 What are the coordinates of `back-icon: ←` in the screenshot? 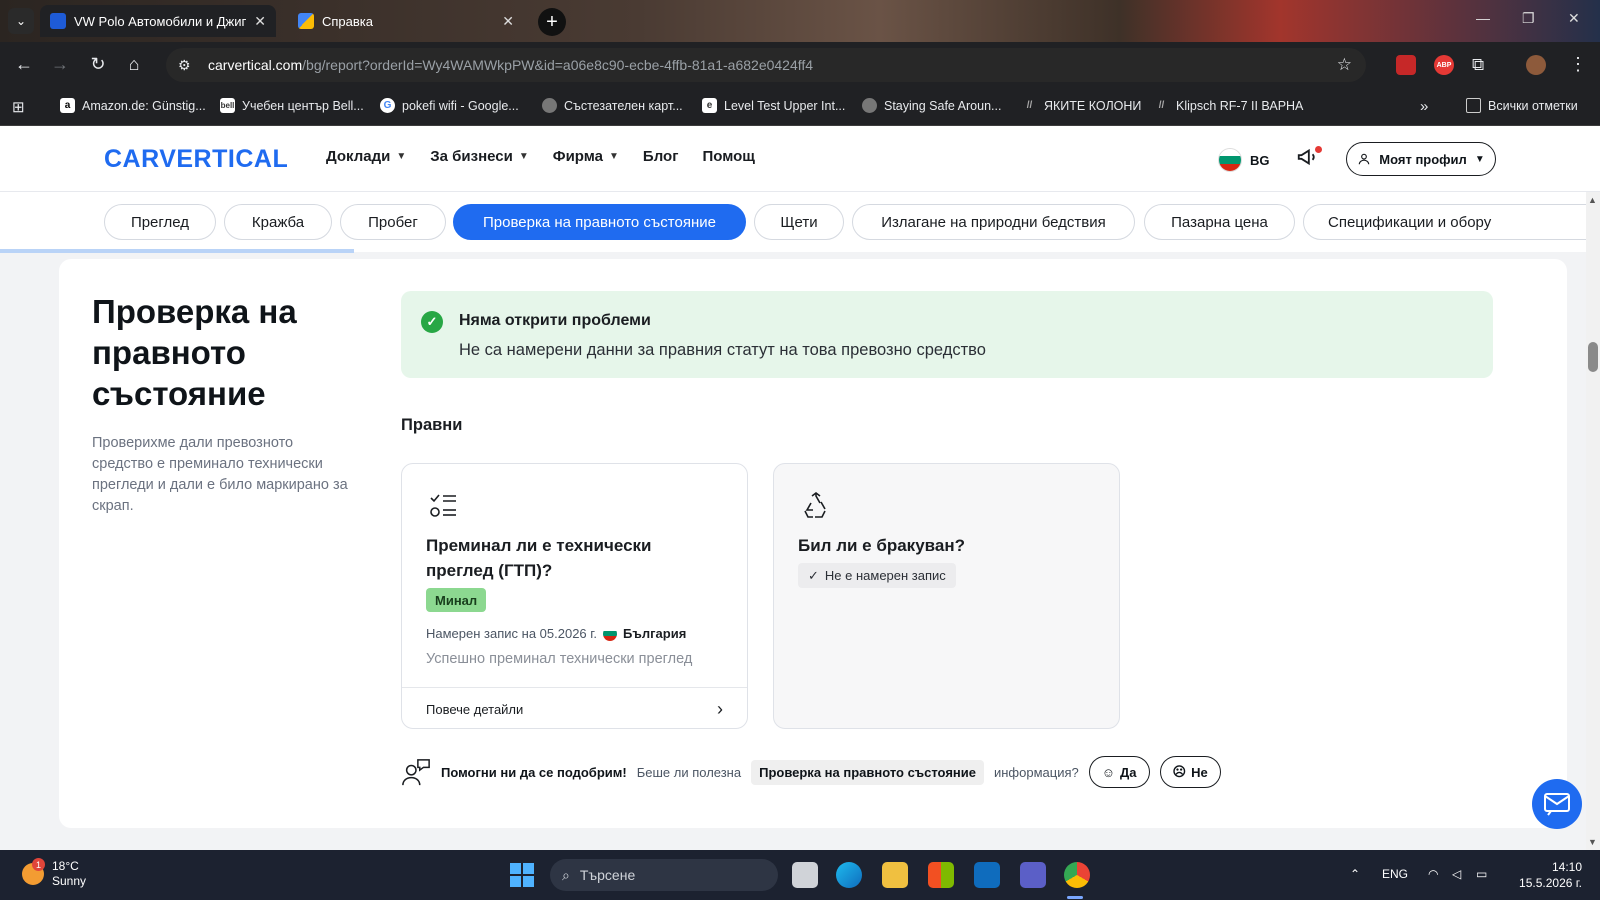 It's located at (24, 64).